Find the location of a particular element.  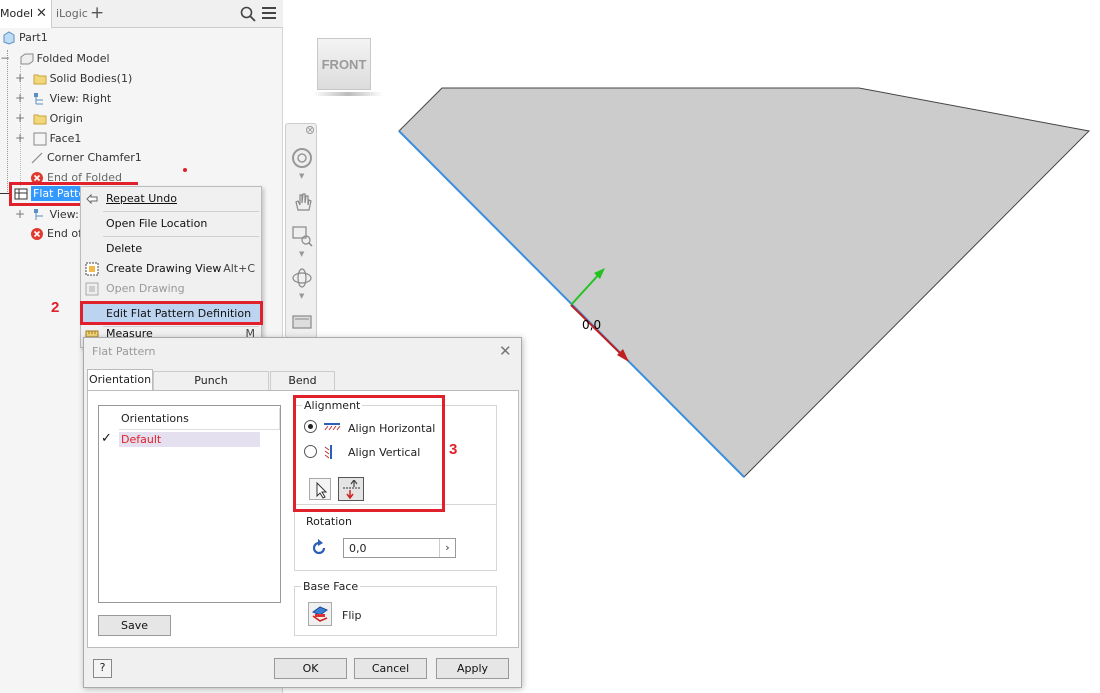

tree-node-view-right: + View: Right is located at coordinates (63, 98).